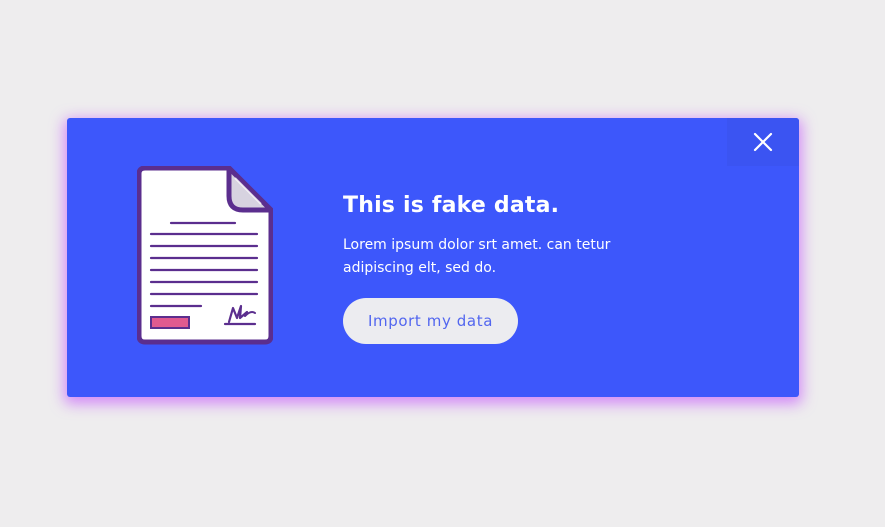  I want to click on close-button, so click(763, 142).